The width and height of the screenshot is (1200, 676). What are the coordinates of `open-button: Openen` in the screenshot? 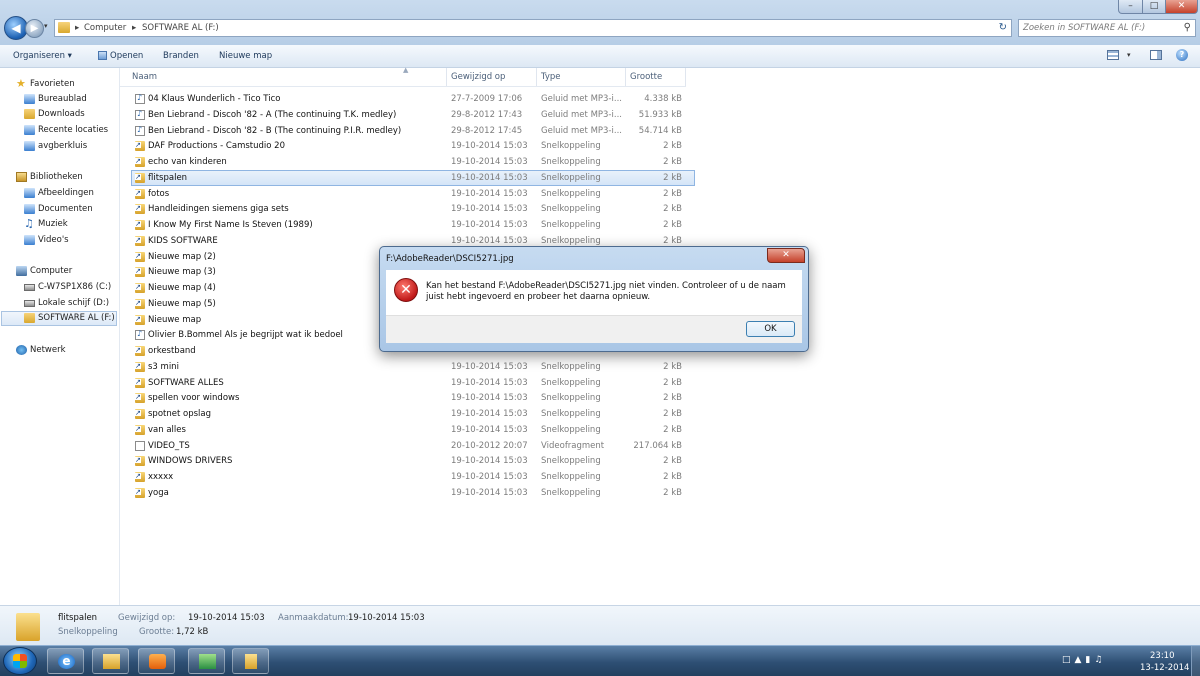 It's located at (126, 56).